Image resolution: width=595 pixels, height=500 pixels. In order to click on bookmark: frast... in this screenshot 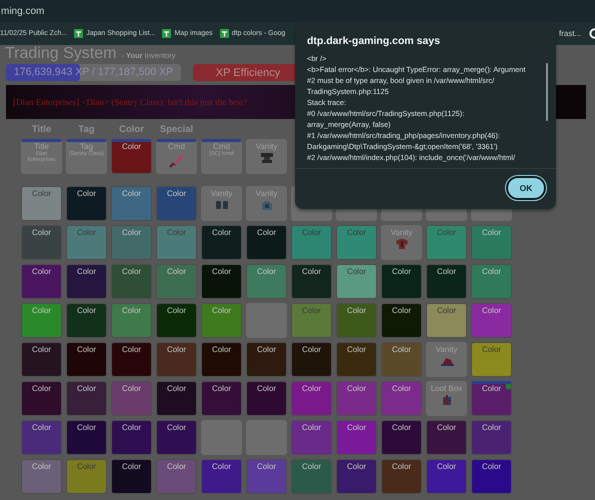, I will do `click(570, 33)`.